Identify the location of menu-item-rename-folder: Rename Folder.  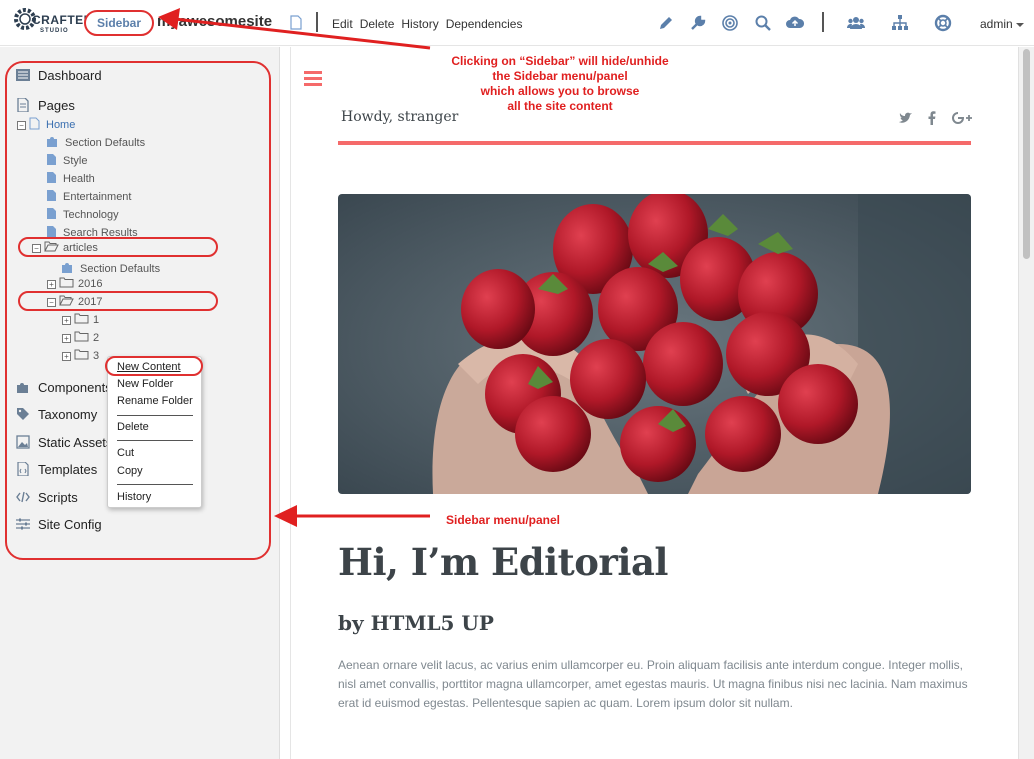
(155, 401).